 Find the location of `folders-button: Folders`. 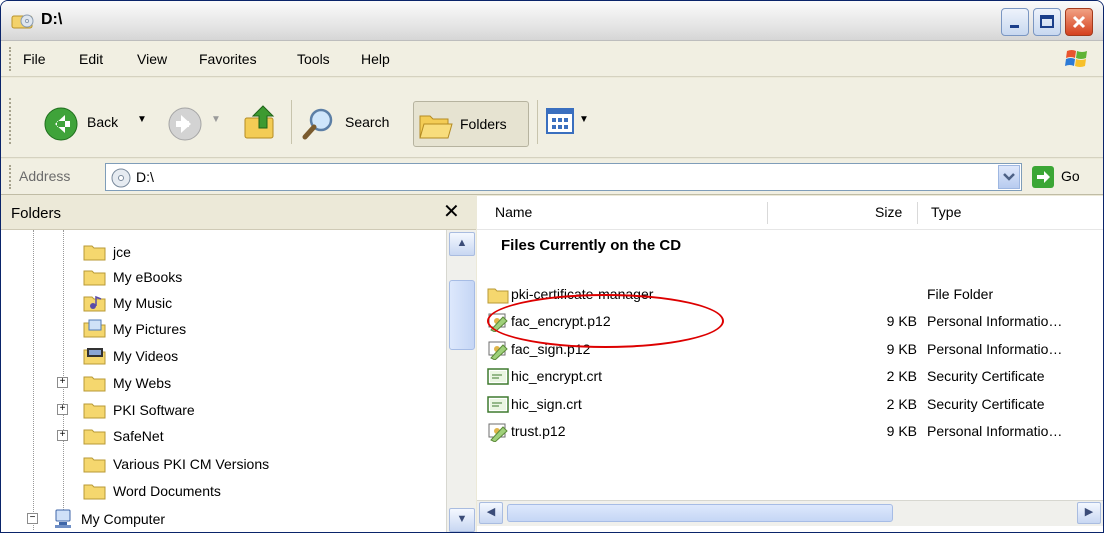

folders-button: Folders is located at coordinates (471, 124).